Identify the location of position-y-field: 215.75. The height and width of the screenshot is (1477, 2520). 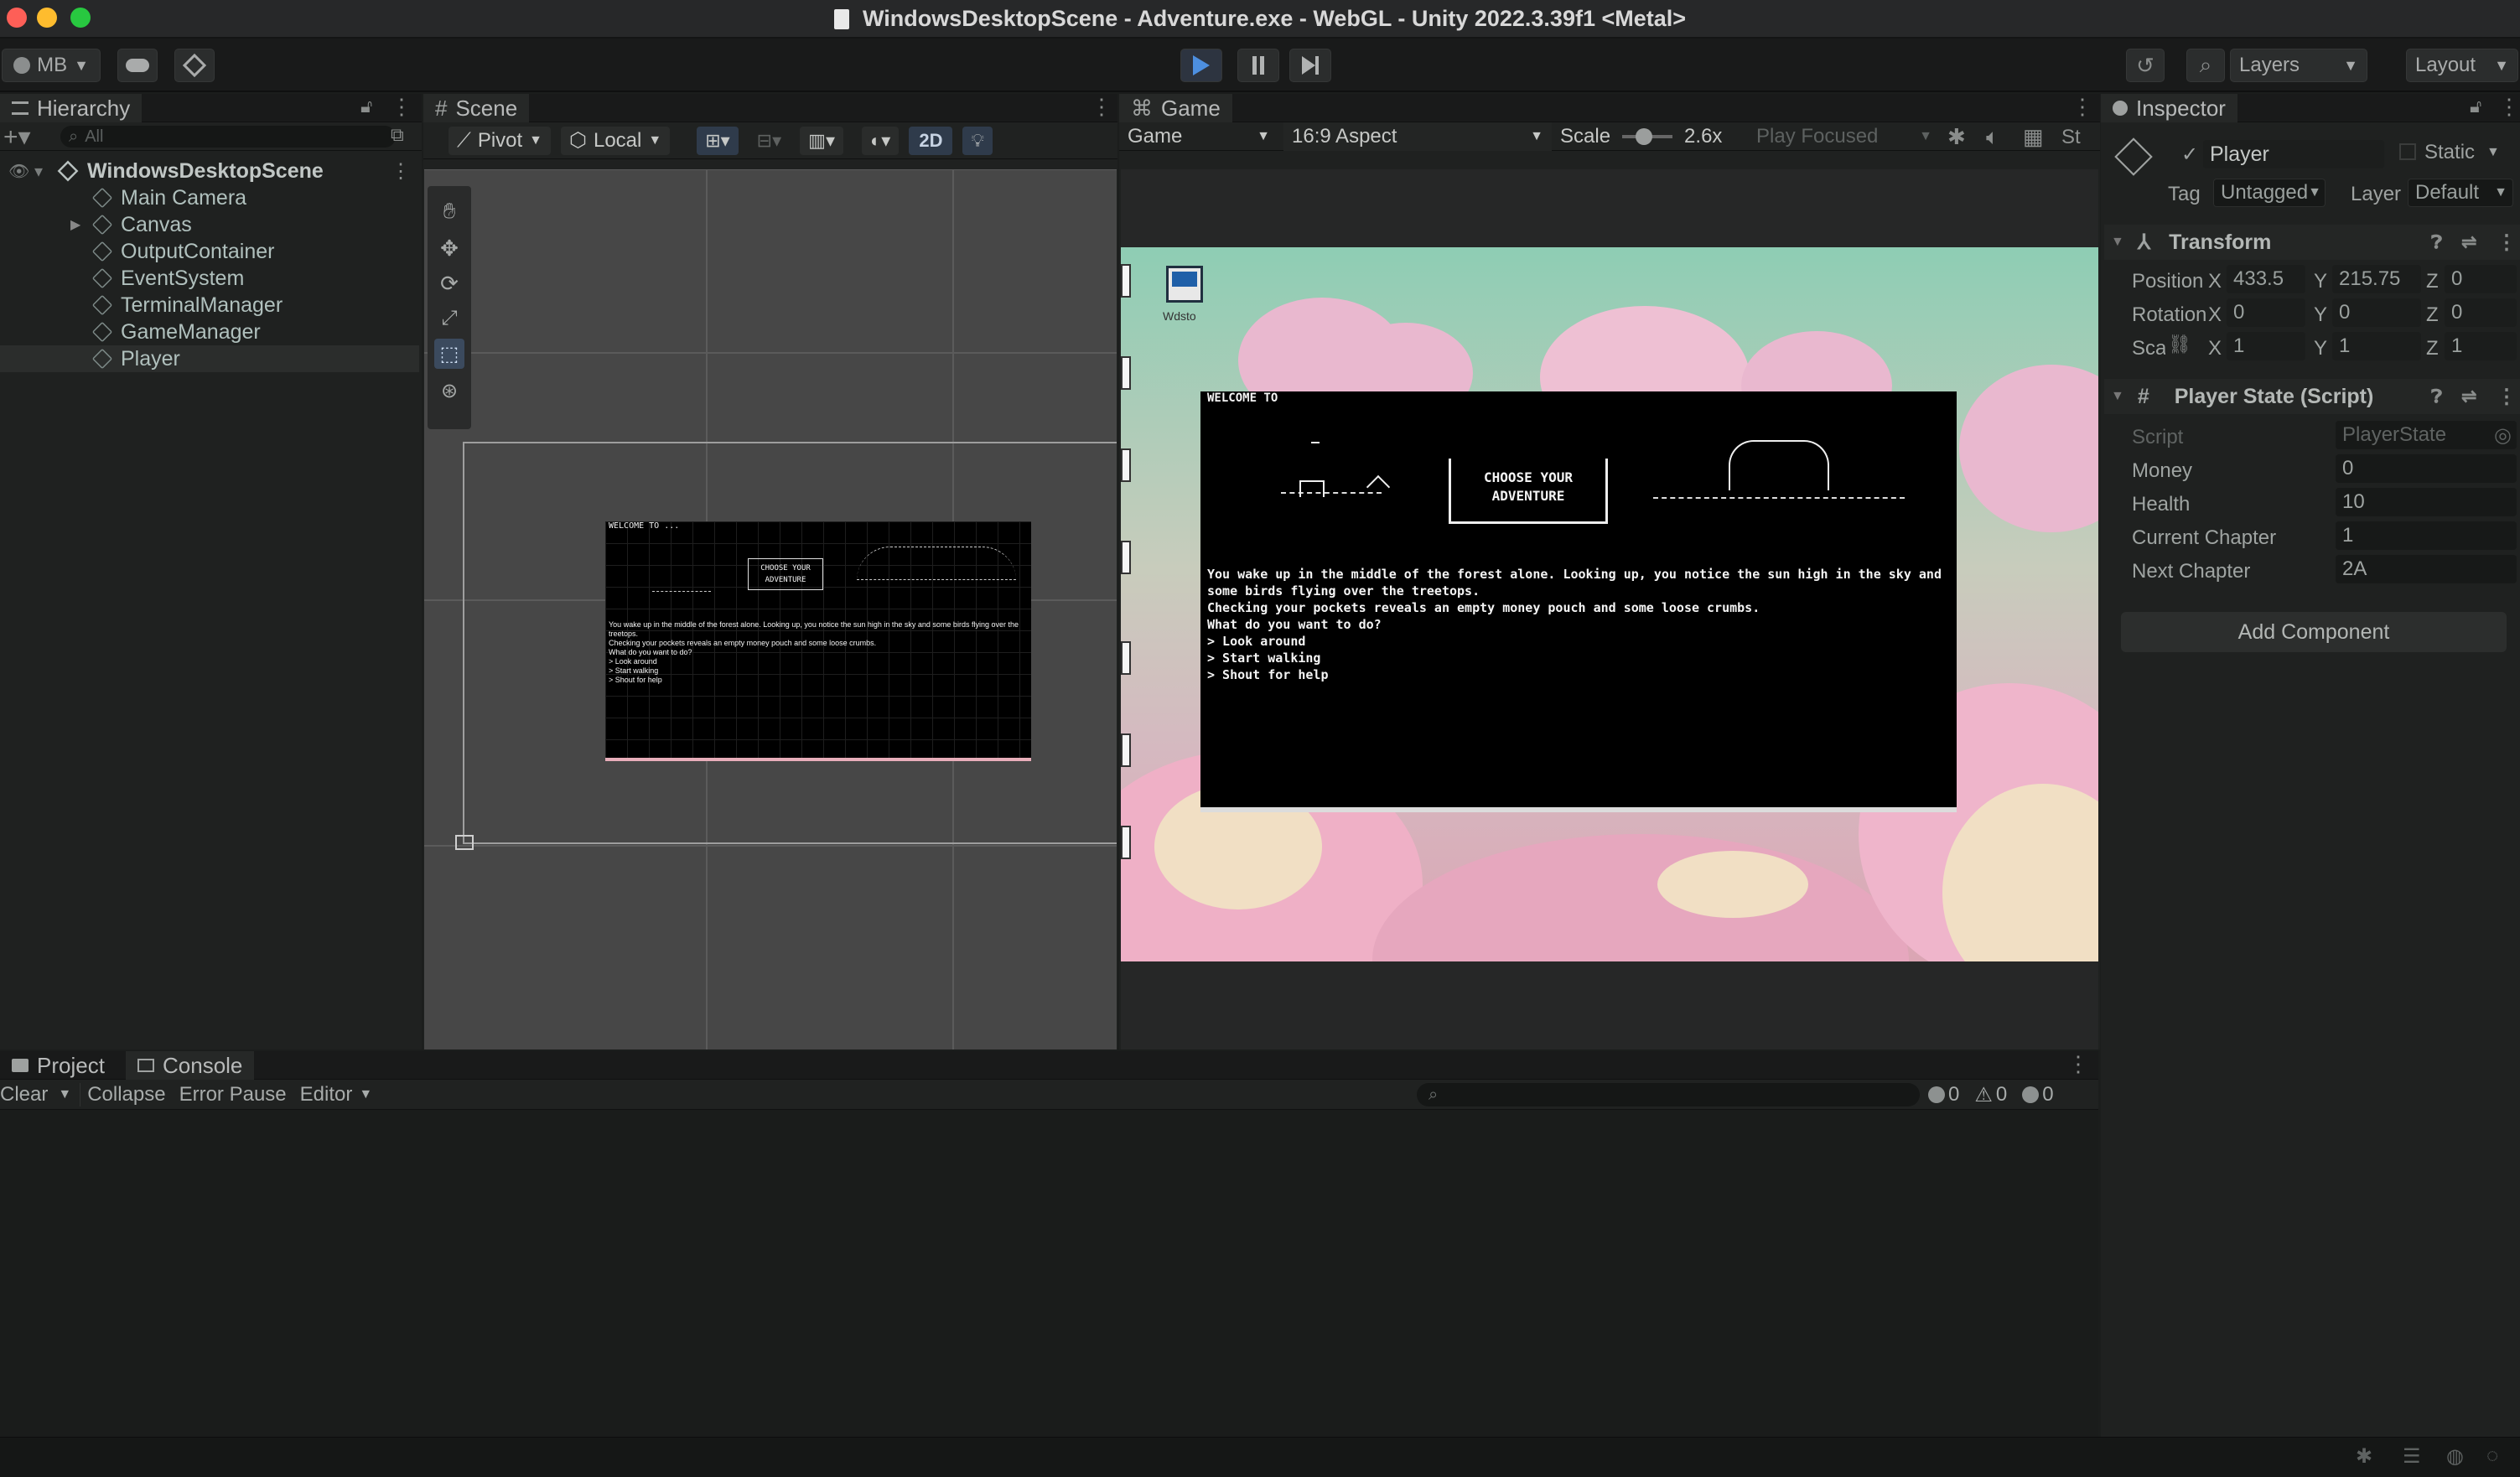
(2376, 279).